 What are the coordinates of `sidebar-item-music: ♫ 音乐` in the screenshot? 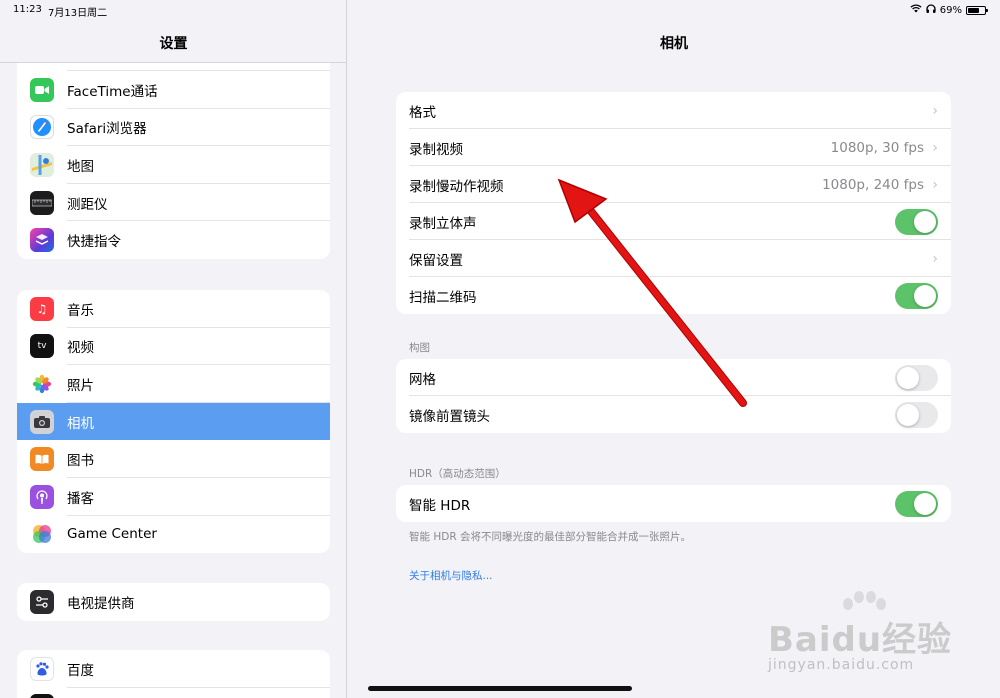 It's located at (173, 309).